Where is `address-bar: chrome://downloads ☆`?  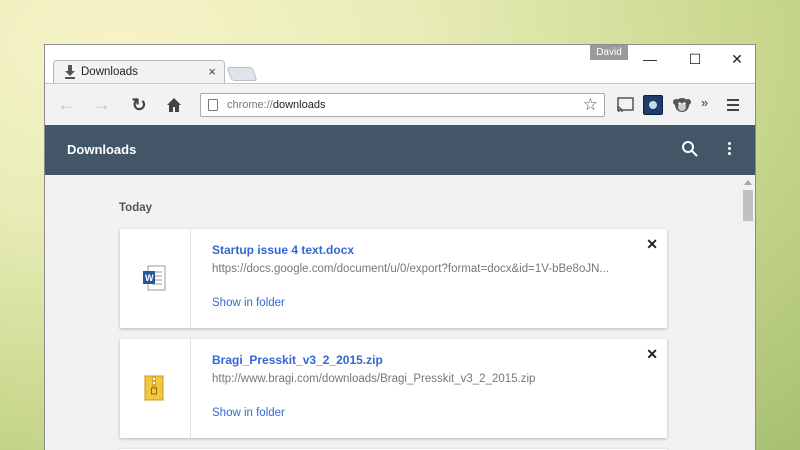 address-bar: chrome://downloads ☆ is located at coordinates (402, 105).